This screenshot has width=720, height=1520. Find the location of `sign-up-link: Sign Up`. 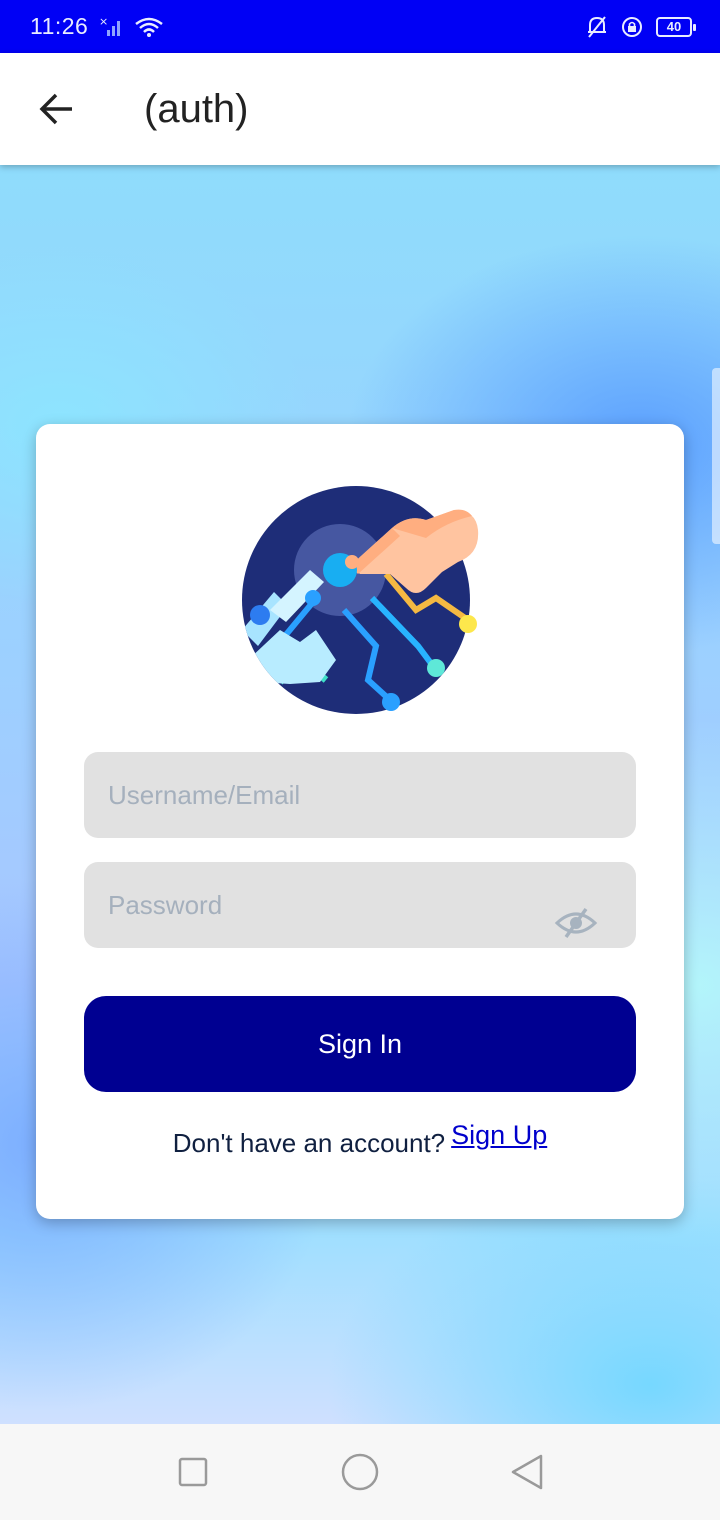

sign-up-link: Sign Up is located at coordinates (499, 1135).